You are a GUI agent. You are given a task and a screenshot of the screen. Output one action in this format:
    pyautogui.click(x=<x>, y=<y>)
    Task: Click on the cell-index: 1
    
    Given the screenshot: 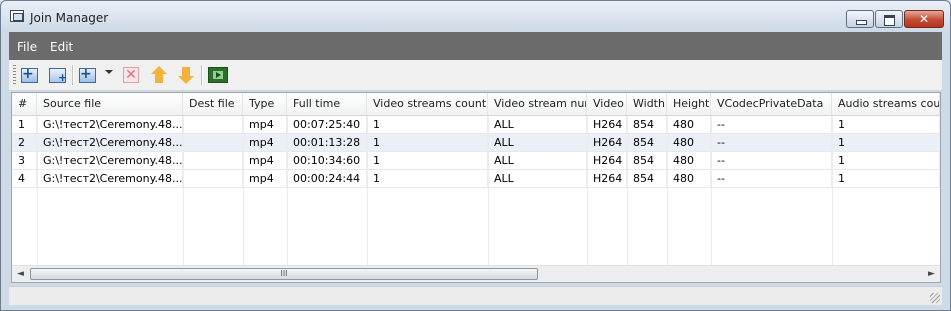 What is the action you would take?
    pyautogui.click(x=24, y=125)
    